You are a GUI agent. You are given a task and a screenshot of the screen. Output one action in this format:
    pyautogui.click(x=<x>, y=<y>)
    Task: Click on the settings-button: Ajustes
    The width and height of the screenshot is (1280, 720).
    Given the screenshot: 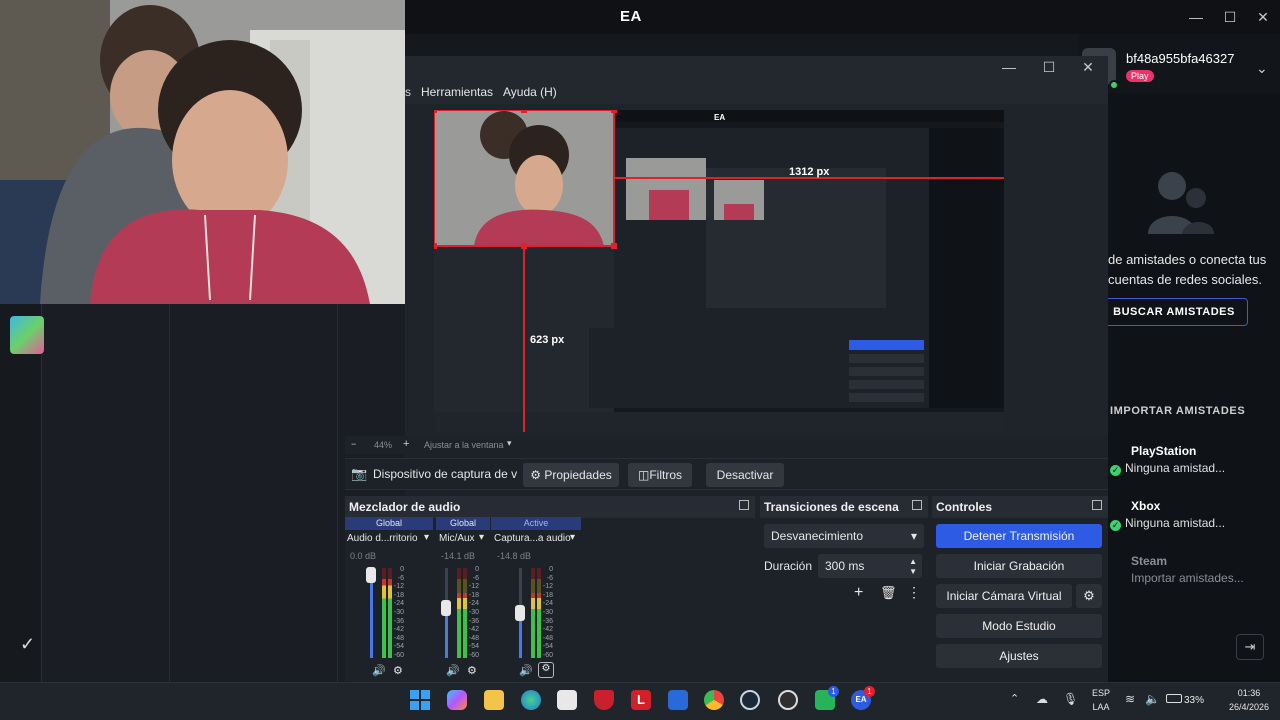 What is the action you would take?
    pyautogui.click(x=1019, y=656)
    